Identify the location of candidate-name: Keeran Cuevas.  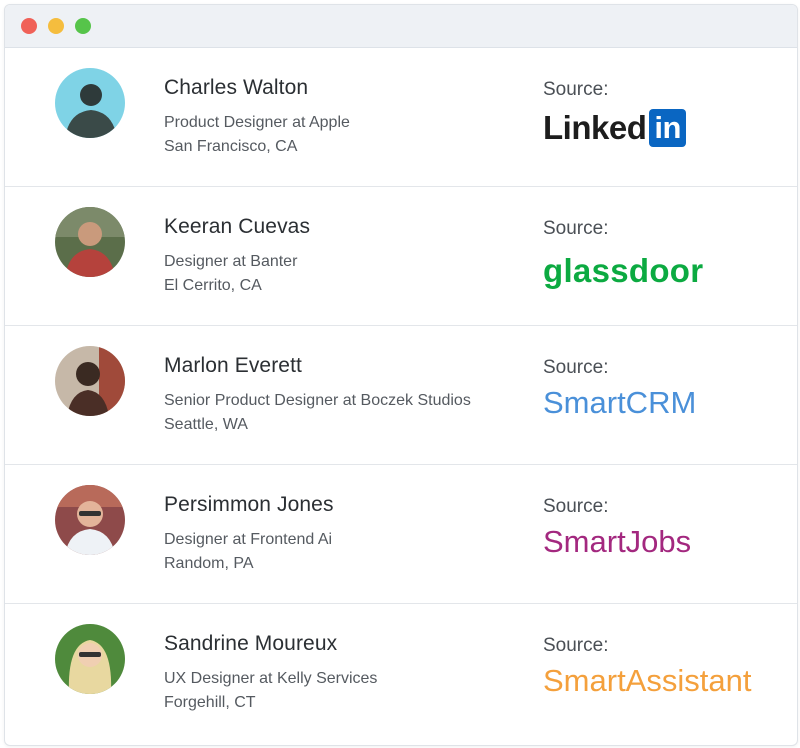
(237, 227).